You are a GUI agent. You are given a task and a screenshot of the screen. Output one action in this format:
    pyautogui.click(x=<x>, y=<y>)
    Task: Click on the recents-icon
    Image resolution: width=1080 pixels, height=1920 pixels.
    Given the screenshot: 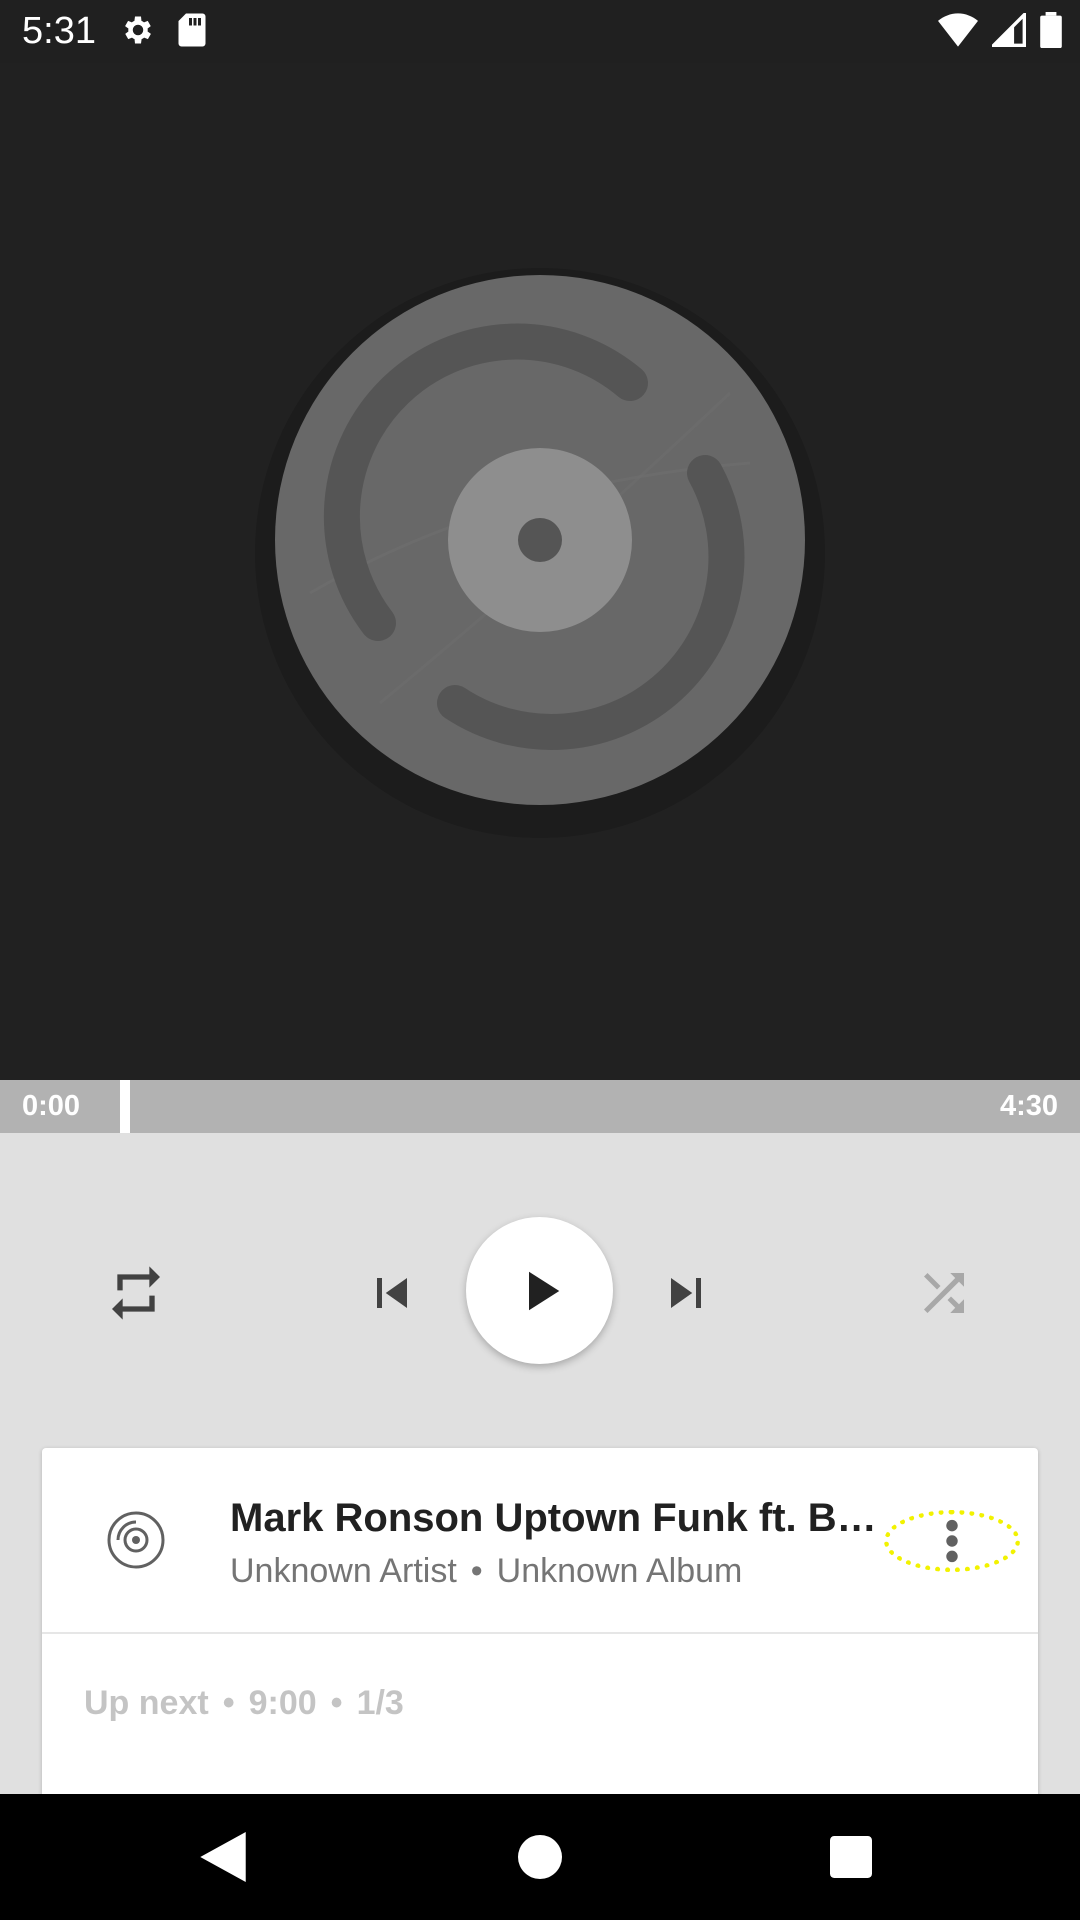 What is the action you would take?
    pyautogui.click(x=851, y=1857)
    